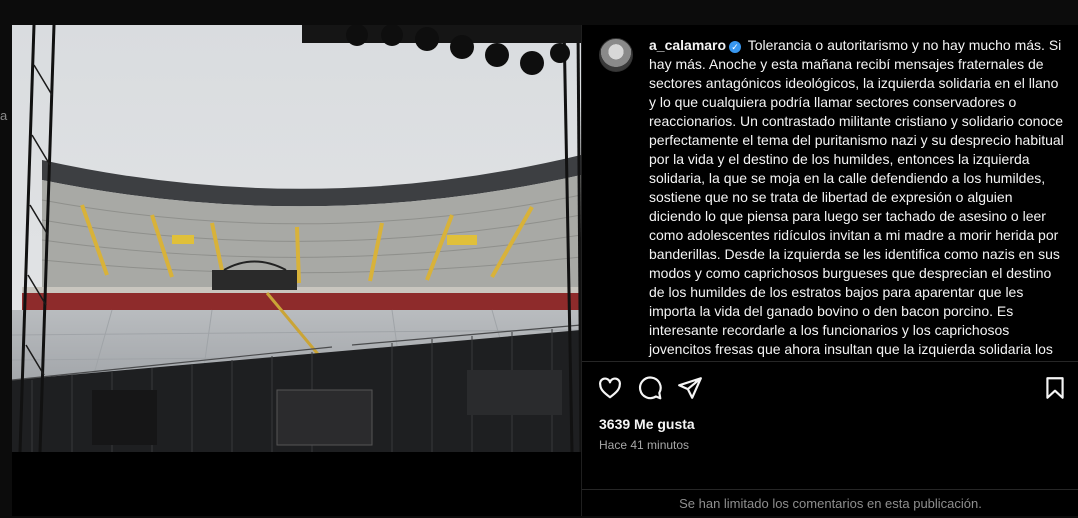 The height and width of the screenshot is (518, 1078). Describe the element at coordinates (610, 388) in the screenshot. I see `heart-icon` at that location.